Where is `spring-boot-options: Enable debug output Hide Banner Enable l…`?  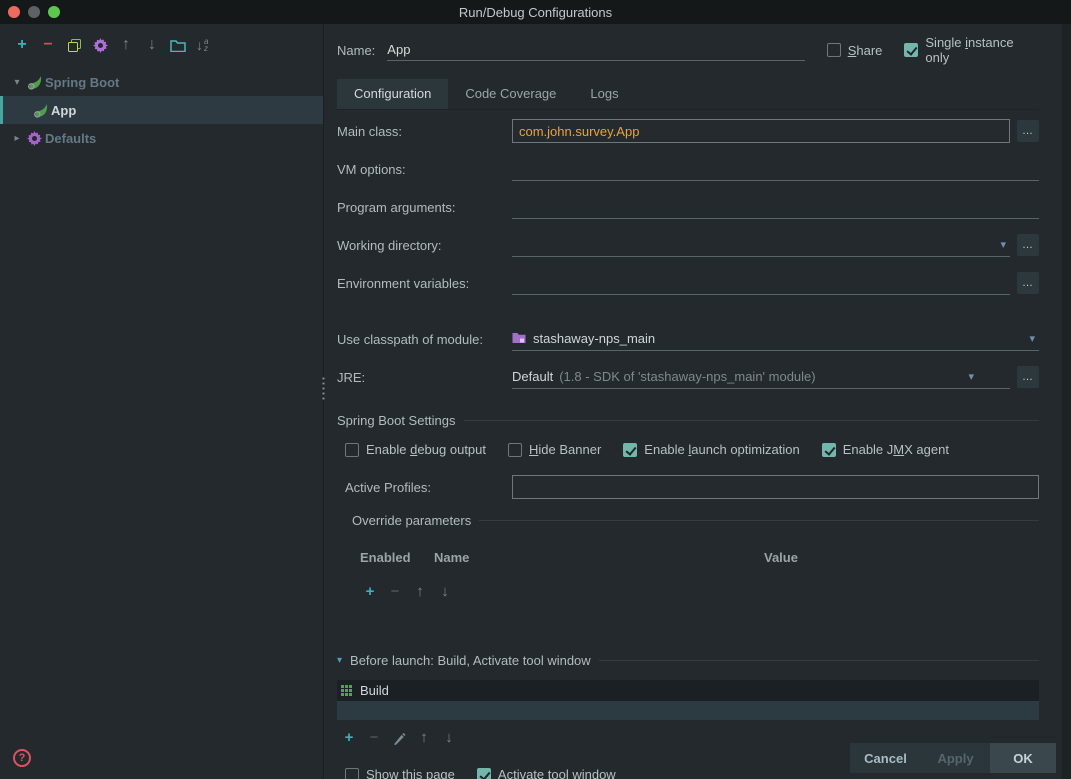
spring-boot-options: Enable debug output Hide Banner Enable l… is located at coordinates (692, 449).